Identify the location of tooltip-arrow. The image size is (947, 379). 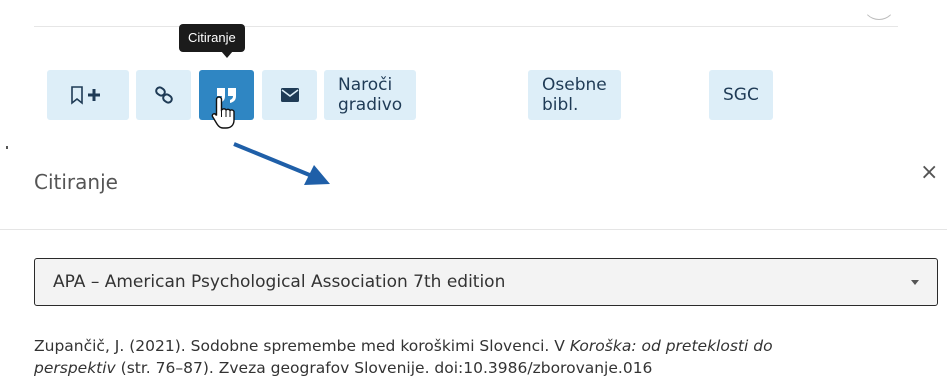
(227, 54).